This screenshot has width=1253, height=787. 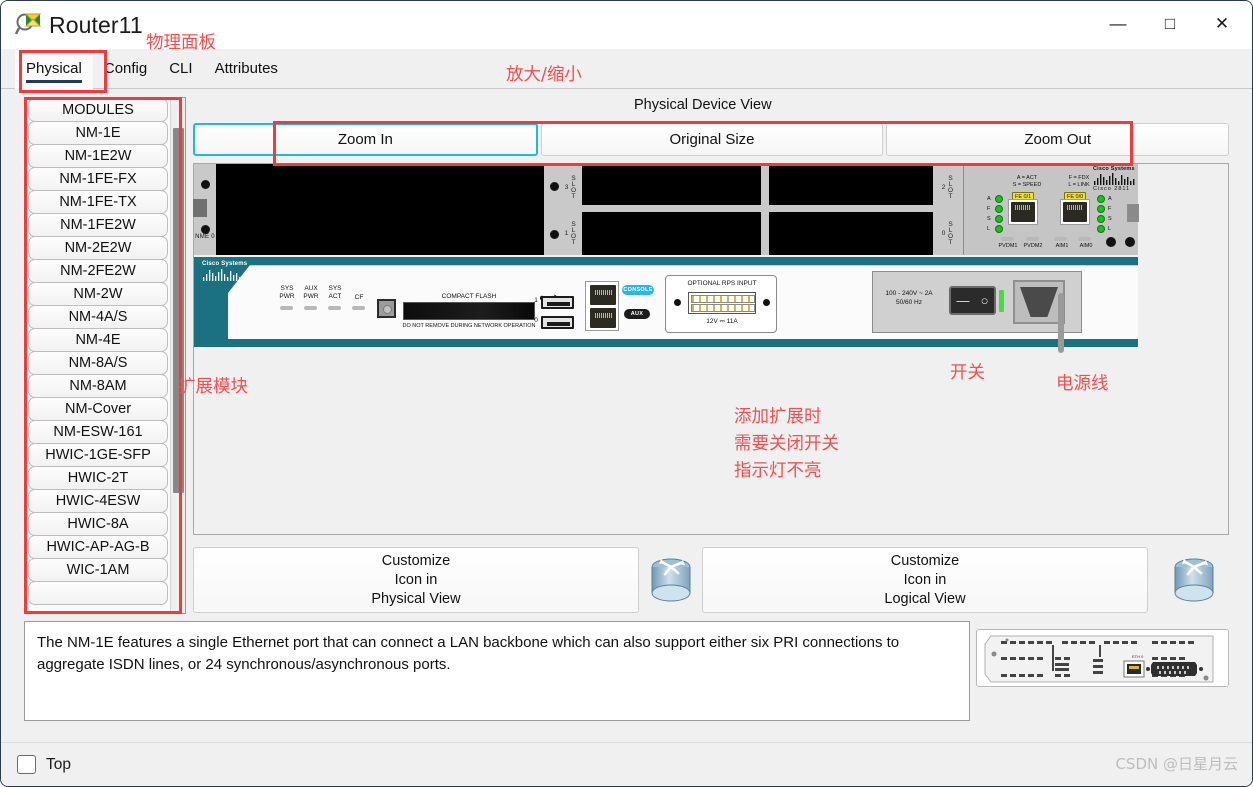 I want to click on module-item-wic-1am: WIC-1AM, so click(x=98, y=570).